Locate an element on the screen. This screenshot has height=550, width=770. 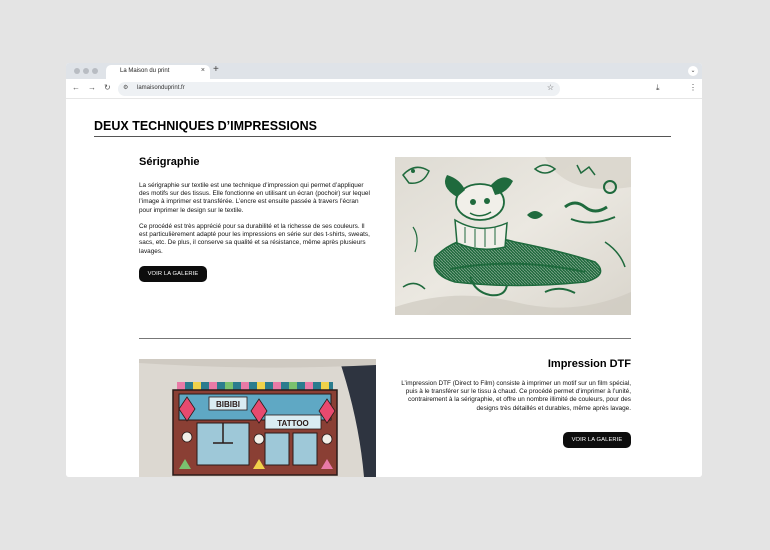
tab-bar: La Maison du print × + ⌄ is located at coordinates (384, 71).